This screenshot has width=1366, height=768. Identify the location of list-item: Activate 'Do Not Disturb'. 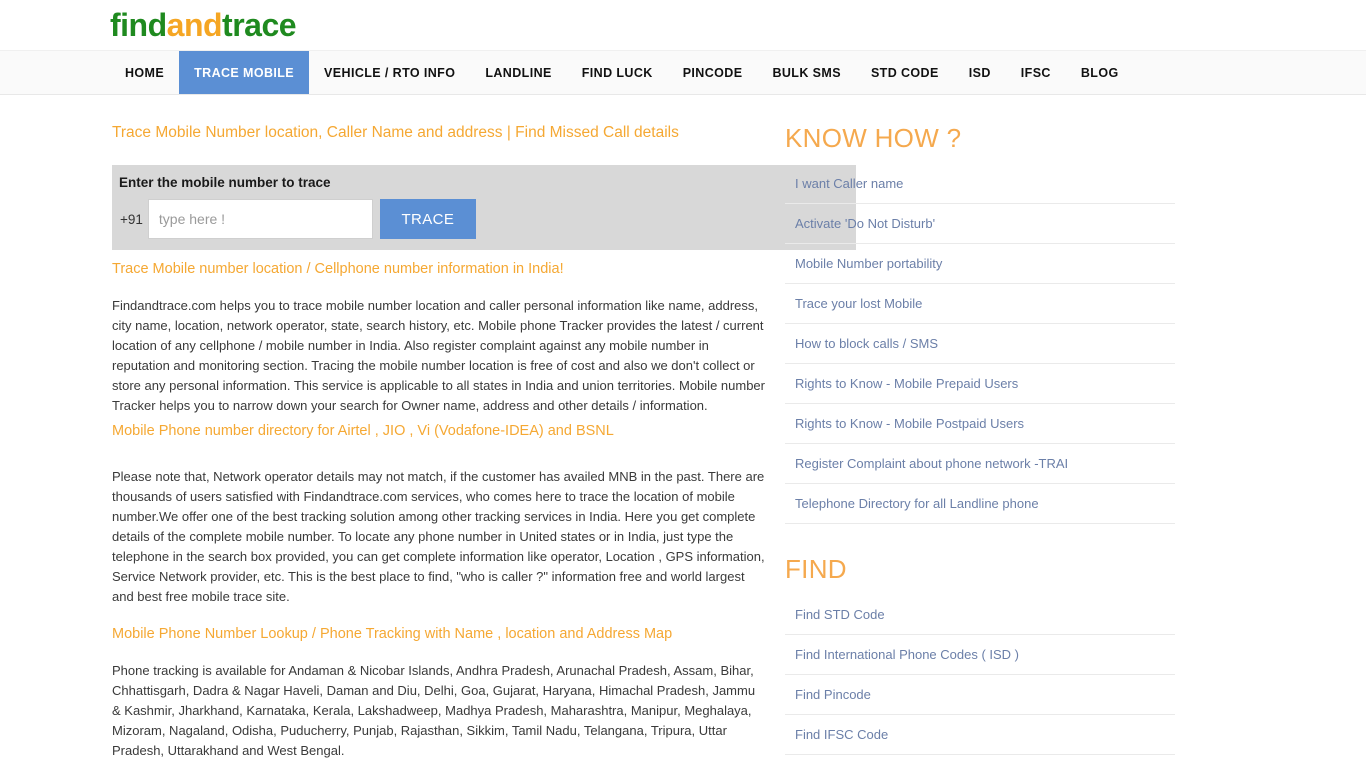
(980, 224).